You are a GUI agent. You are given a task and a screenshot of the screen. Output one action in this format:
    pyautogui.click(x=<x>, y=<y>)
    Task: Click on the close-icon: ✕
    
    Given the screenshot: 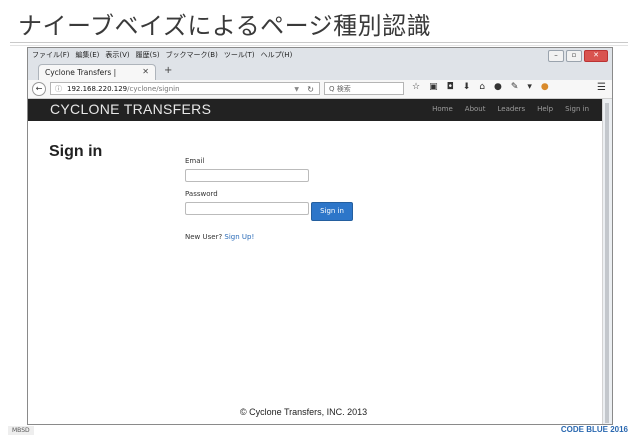 What is the action you would take?
    pyautogui.click(x=145, y=71)
    